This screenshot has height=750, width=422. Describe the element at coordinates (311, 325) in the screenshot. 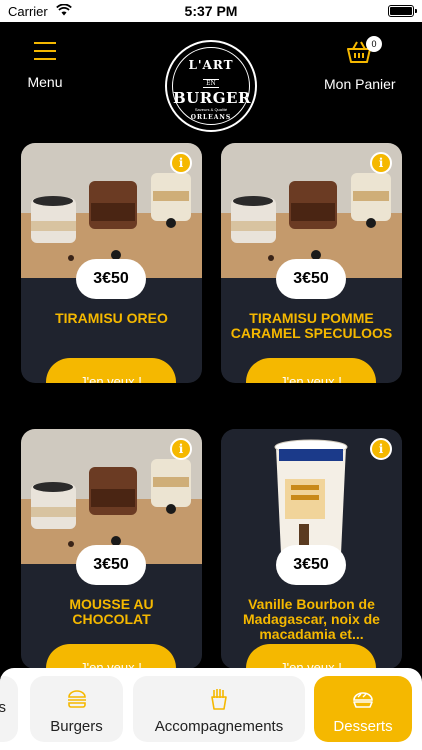

I see `product-name: TIRAMISU POMME CARAMEL SPECULOOS` at that location.